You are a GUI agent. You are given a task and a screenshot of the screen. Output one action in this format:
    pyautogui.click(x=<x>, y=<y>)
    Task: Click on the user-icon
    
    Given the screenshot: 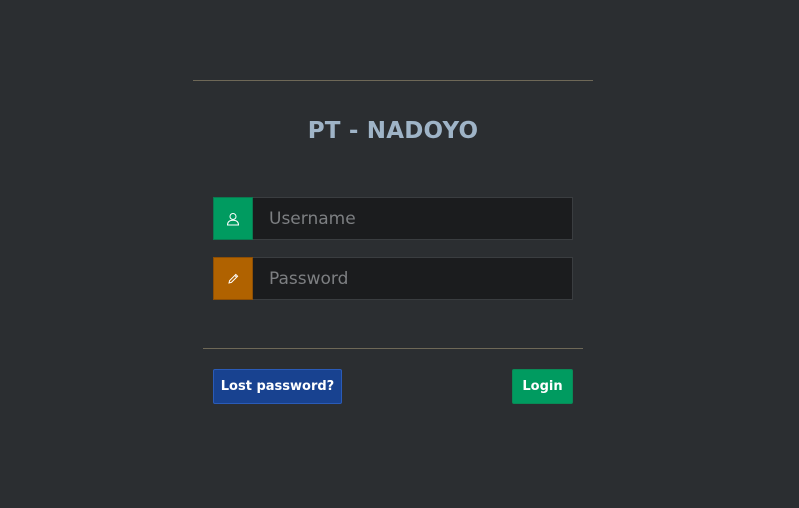 What is the action you would take?
    pyautogui.click(x=233, y=219)
    